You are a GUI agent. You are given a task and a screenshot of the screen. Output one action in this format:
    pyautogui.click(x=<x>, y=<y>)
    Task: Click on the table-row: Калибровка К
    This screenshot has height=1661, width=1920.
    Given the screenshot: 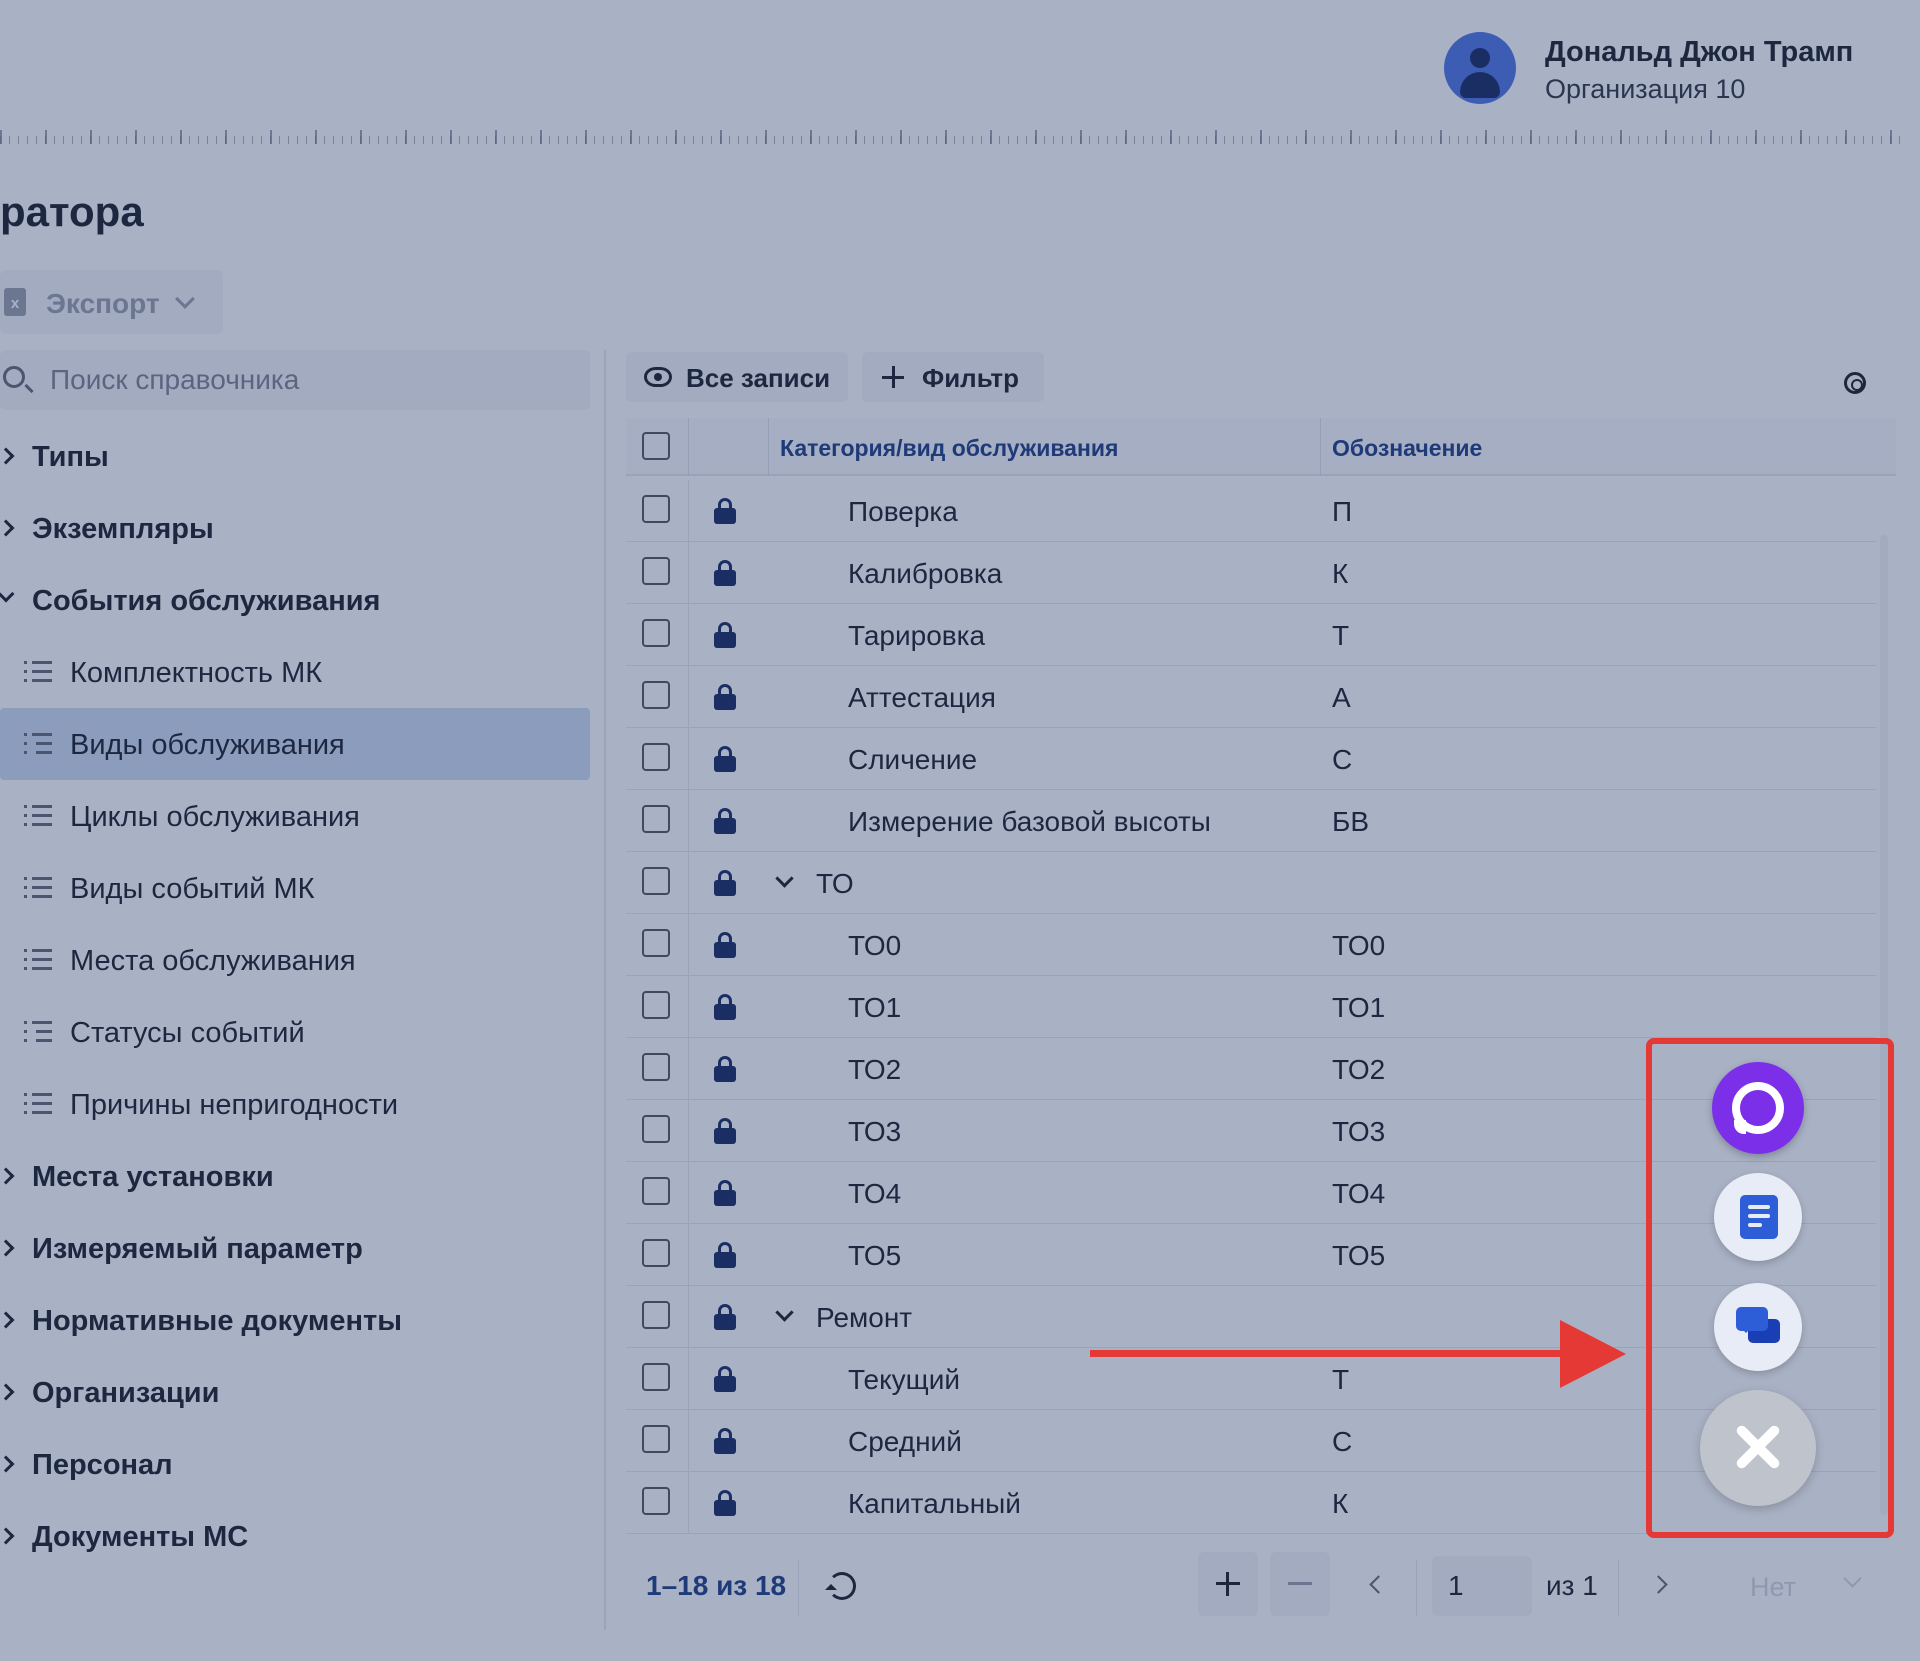 What is the action you would take?
    pyautogui.click(x=1251, y=573)
    